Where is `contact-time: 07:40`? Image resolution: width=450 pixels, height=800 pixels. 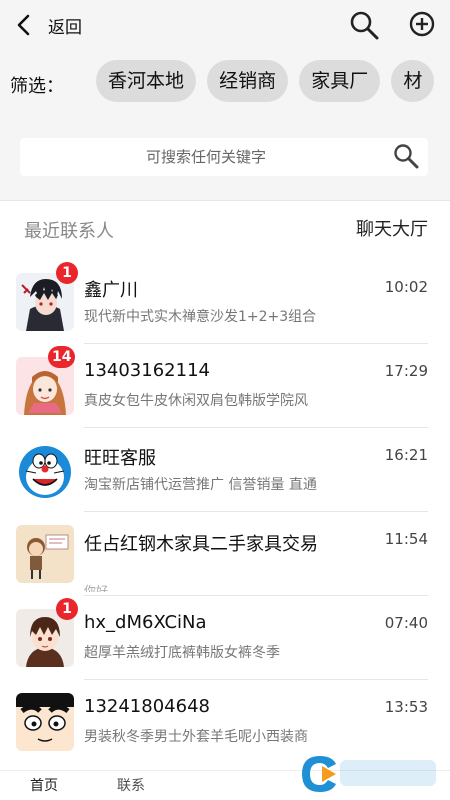 contact-time: 07:40 is located at coordinates (406, 623).